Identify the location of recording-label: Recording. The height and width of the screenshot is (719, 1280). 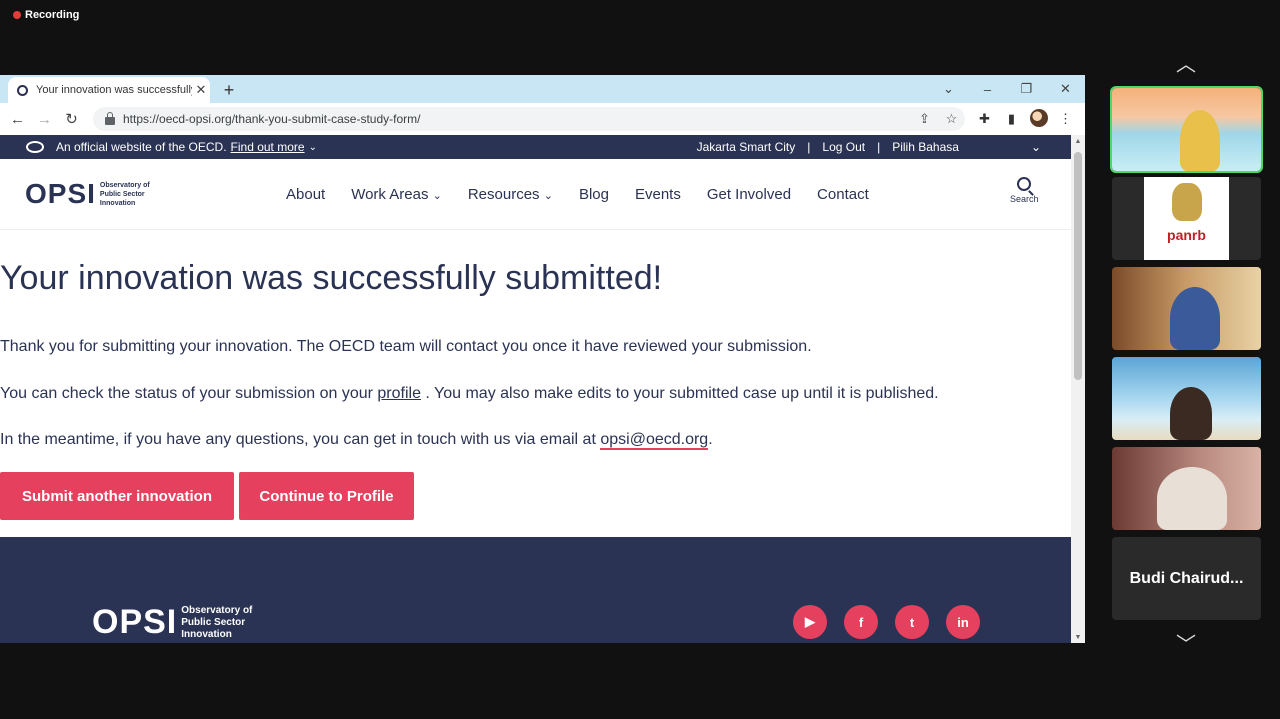
(52, 15).